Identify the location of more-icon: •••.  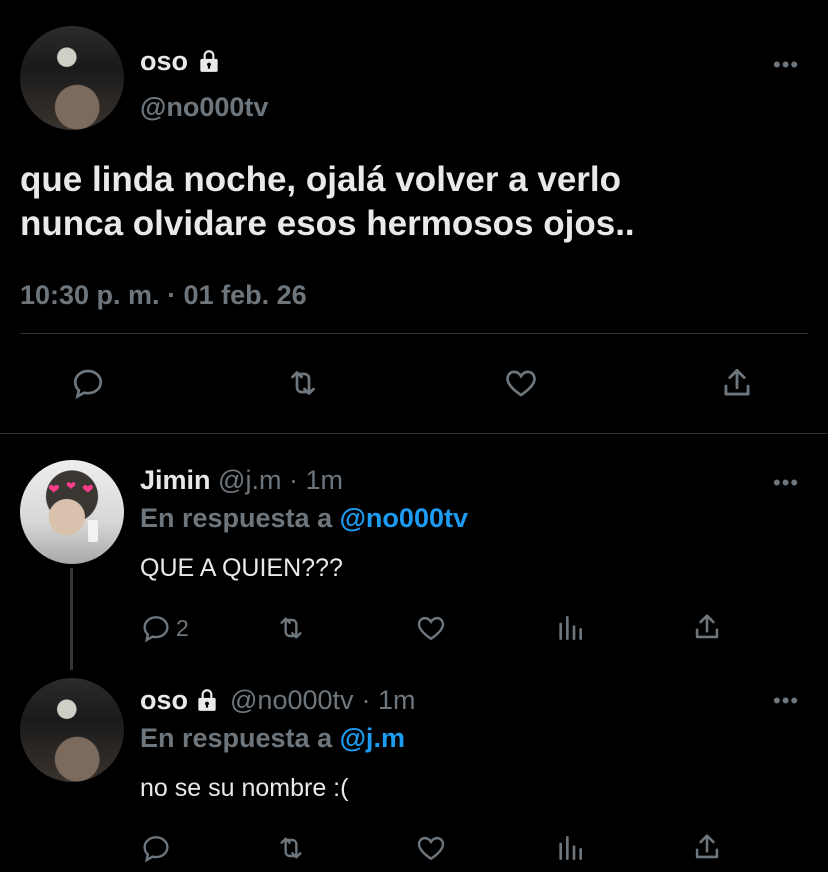
(786, 65).